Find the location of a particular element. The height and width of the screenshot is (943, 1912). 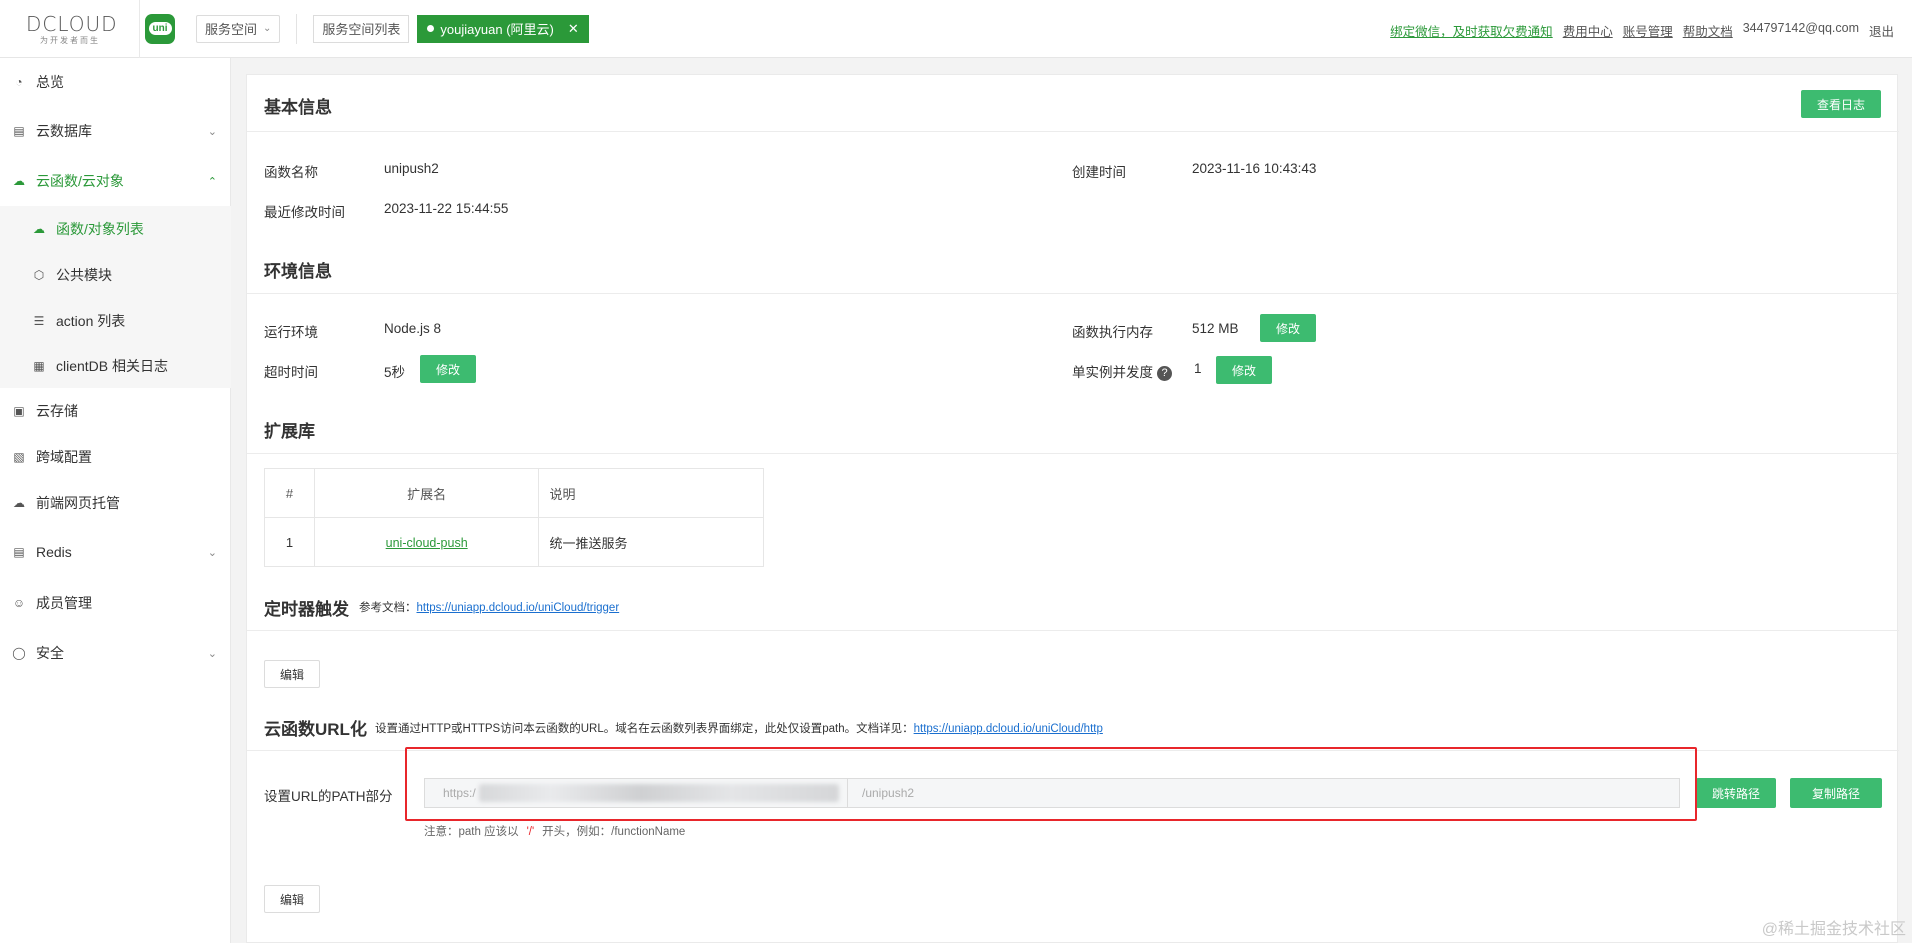

url-doc-link: https://uniapp.dcloud.io/uniCloud/http is located at coordinates (1008, 729).